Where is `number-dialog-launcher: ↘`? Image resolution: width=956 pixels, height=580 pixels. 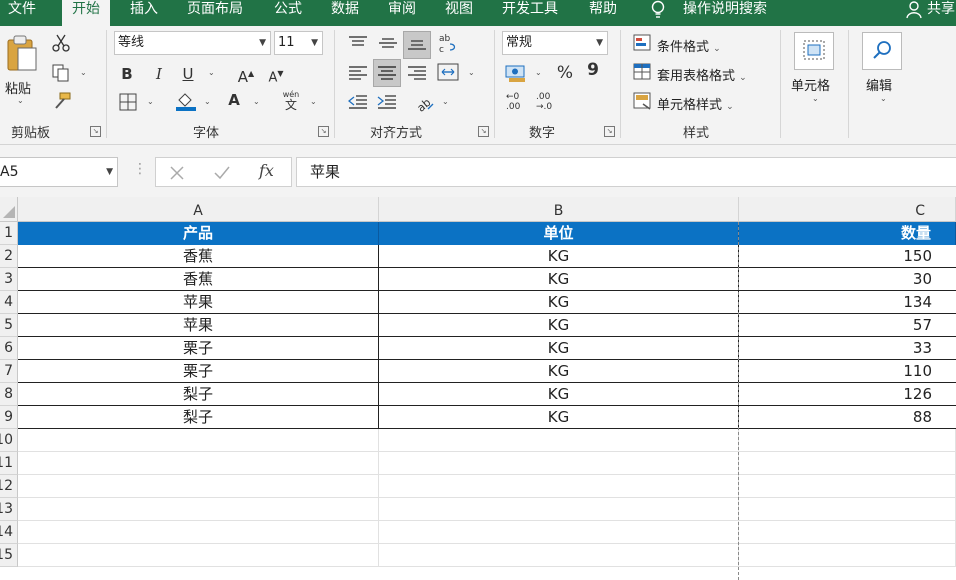
number-dialog-launcher: ↘ is located at coordinates (609, 131).